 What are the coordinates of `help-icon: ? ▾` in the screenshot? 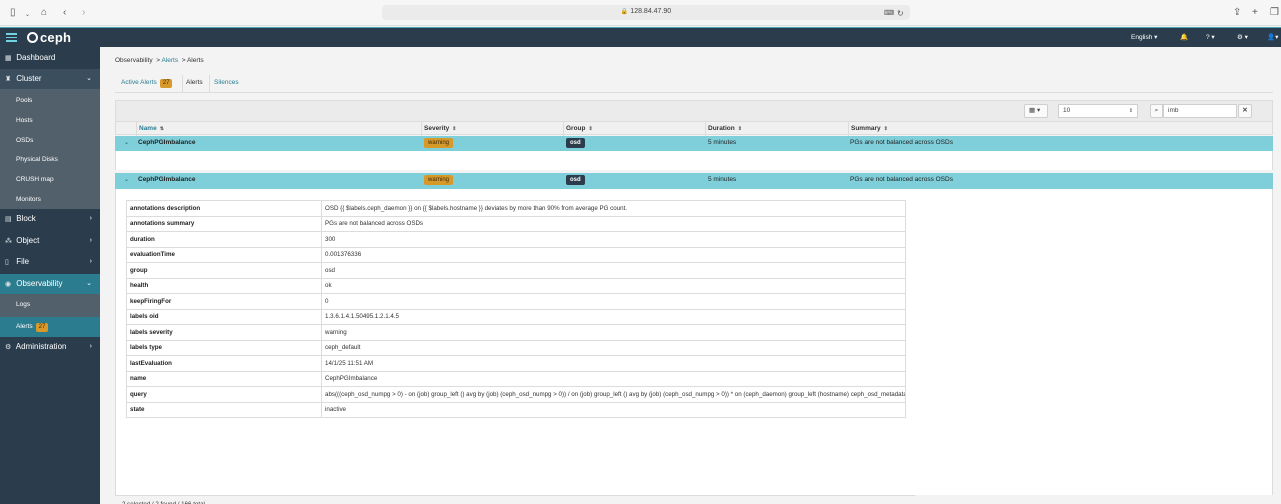 It's located at (1210, 37).